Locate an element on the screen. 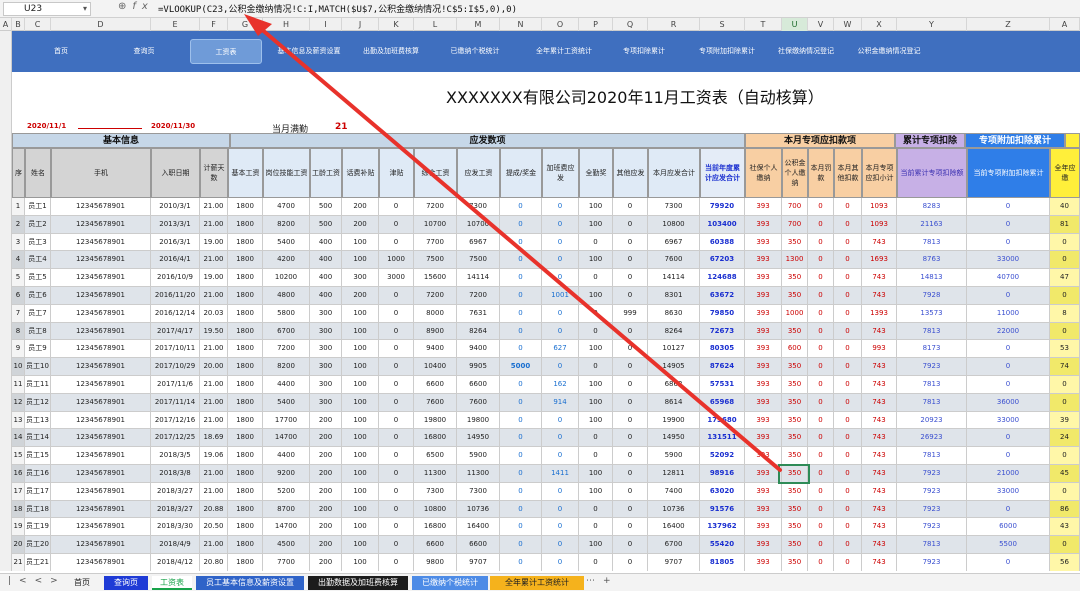  column-header: Z is located at coordinates (1008, 24).